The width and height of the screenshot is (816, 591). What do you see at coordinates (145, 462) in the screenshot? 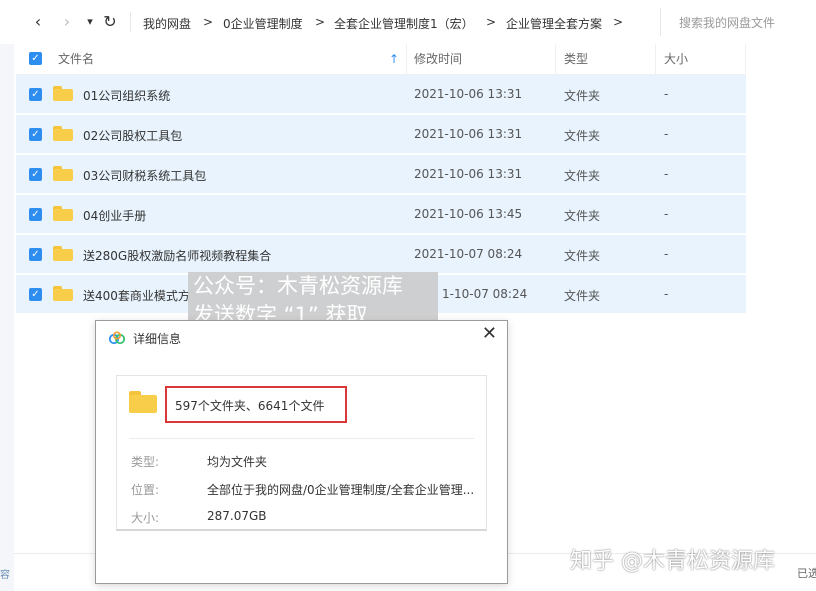
I see `type-label: 类型:` at bounding box center [145, 462].